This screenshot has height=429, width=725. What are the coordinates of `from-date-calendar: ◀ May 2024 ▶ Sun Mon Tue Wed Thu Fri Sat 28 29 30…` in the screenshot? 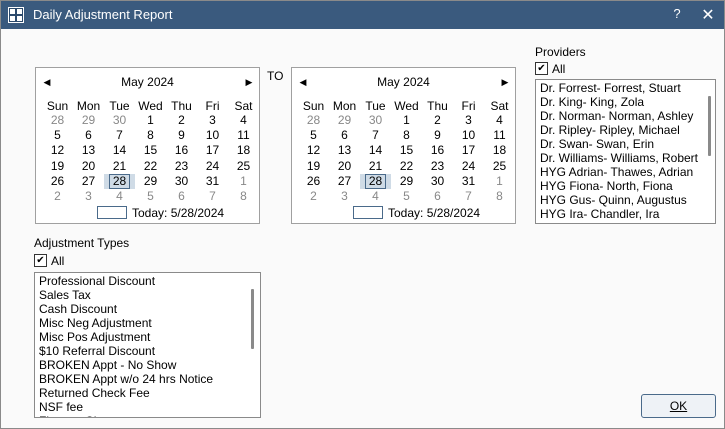 It's located at (147, 145).